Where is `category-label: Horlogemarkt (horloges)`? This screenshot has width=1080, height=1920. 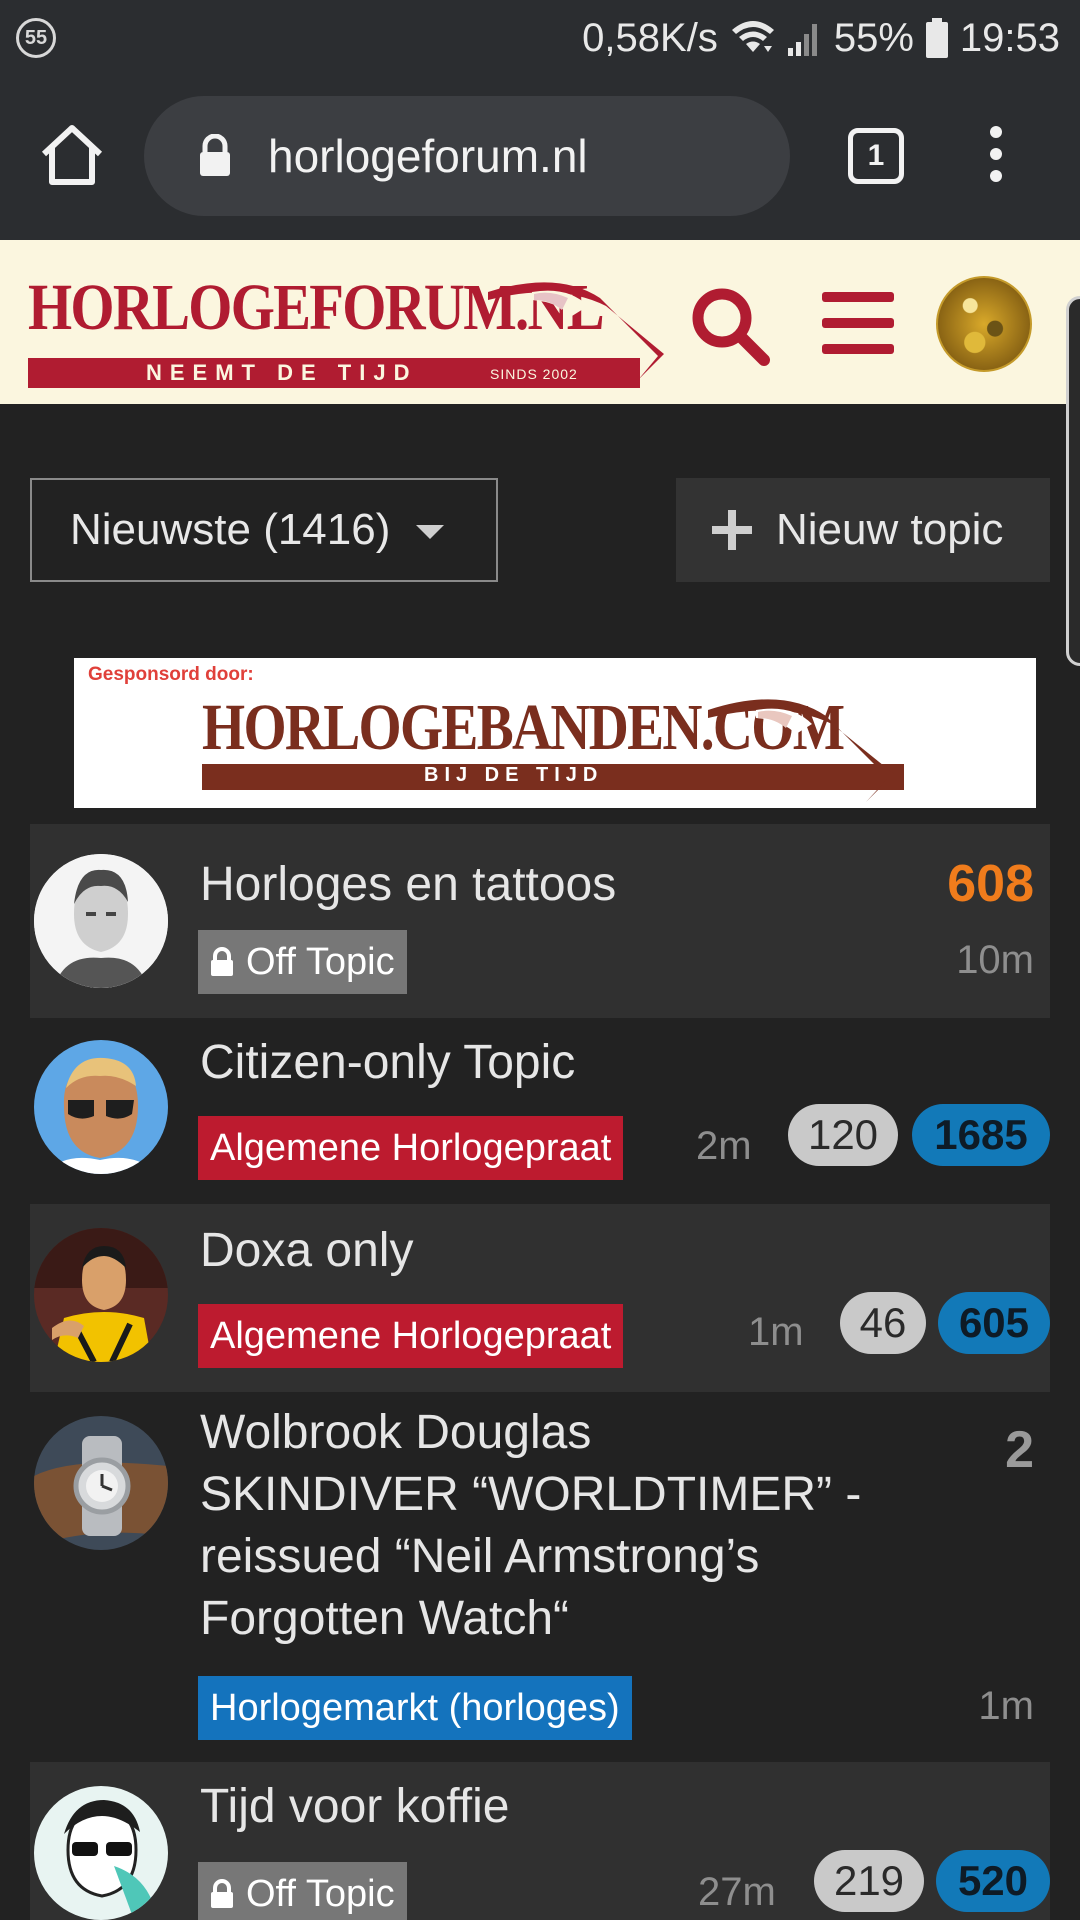 category-label: Horlogemarkt (horloges) is located at coordinates (415, 1707).